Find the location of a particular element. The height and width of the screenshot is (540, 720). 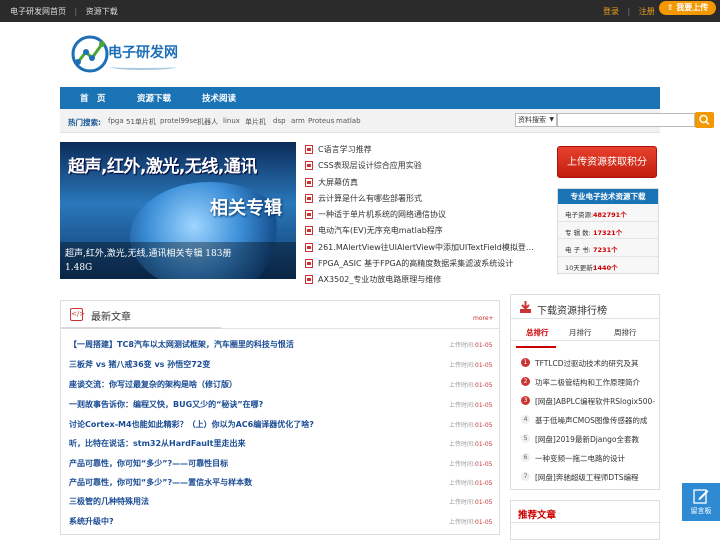

more-link: more+ is located at coordinates (483, 318).